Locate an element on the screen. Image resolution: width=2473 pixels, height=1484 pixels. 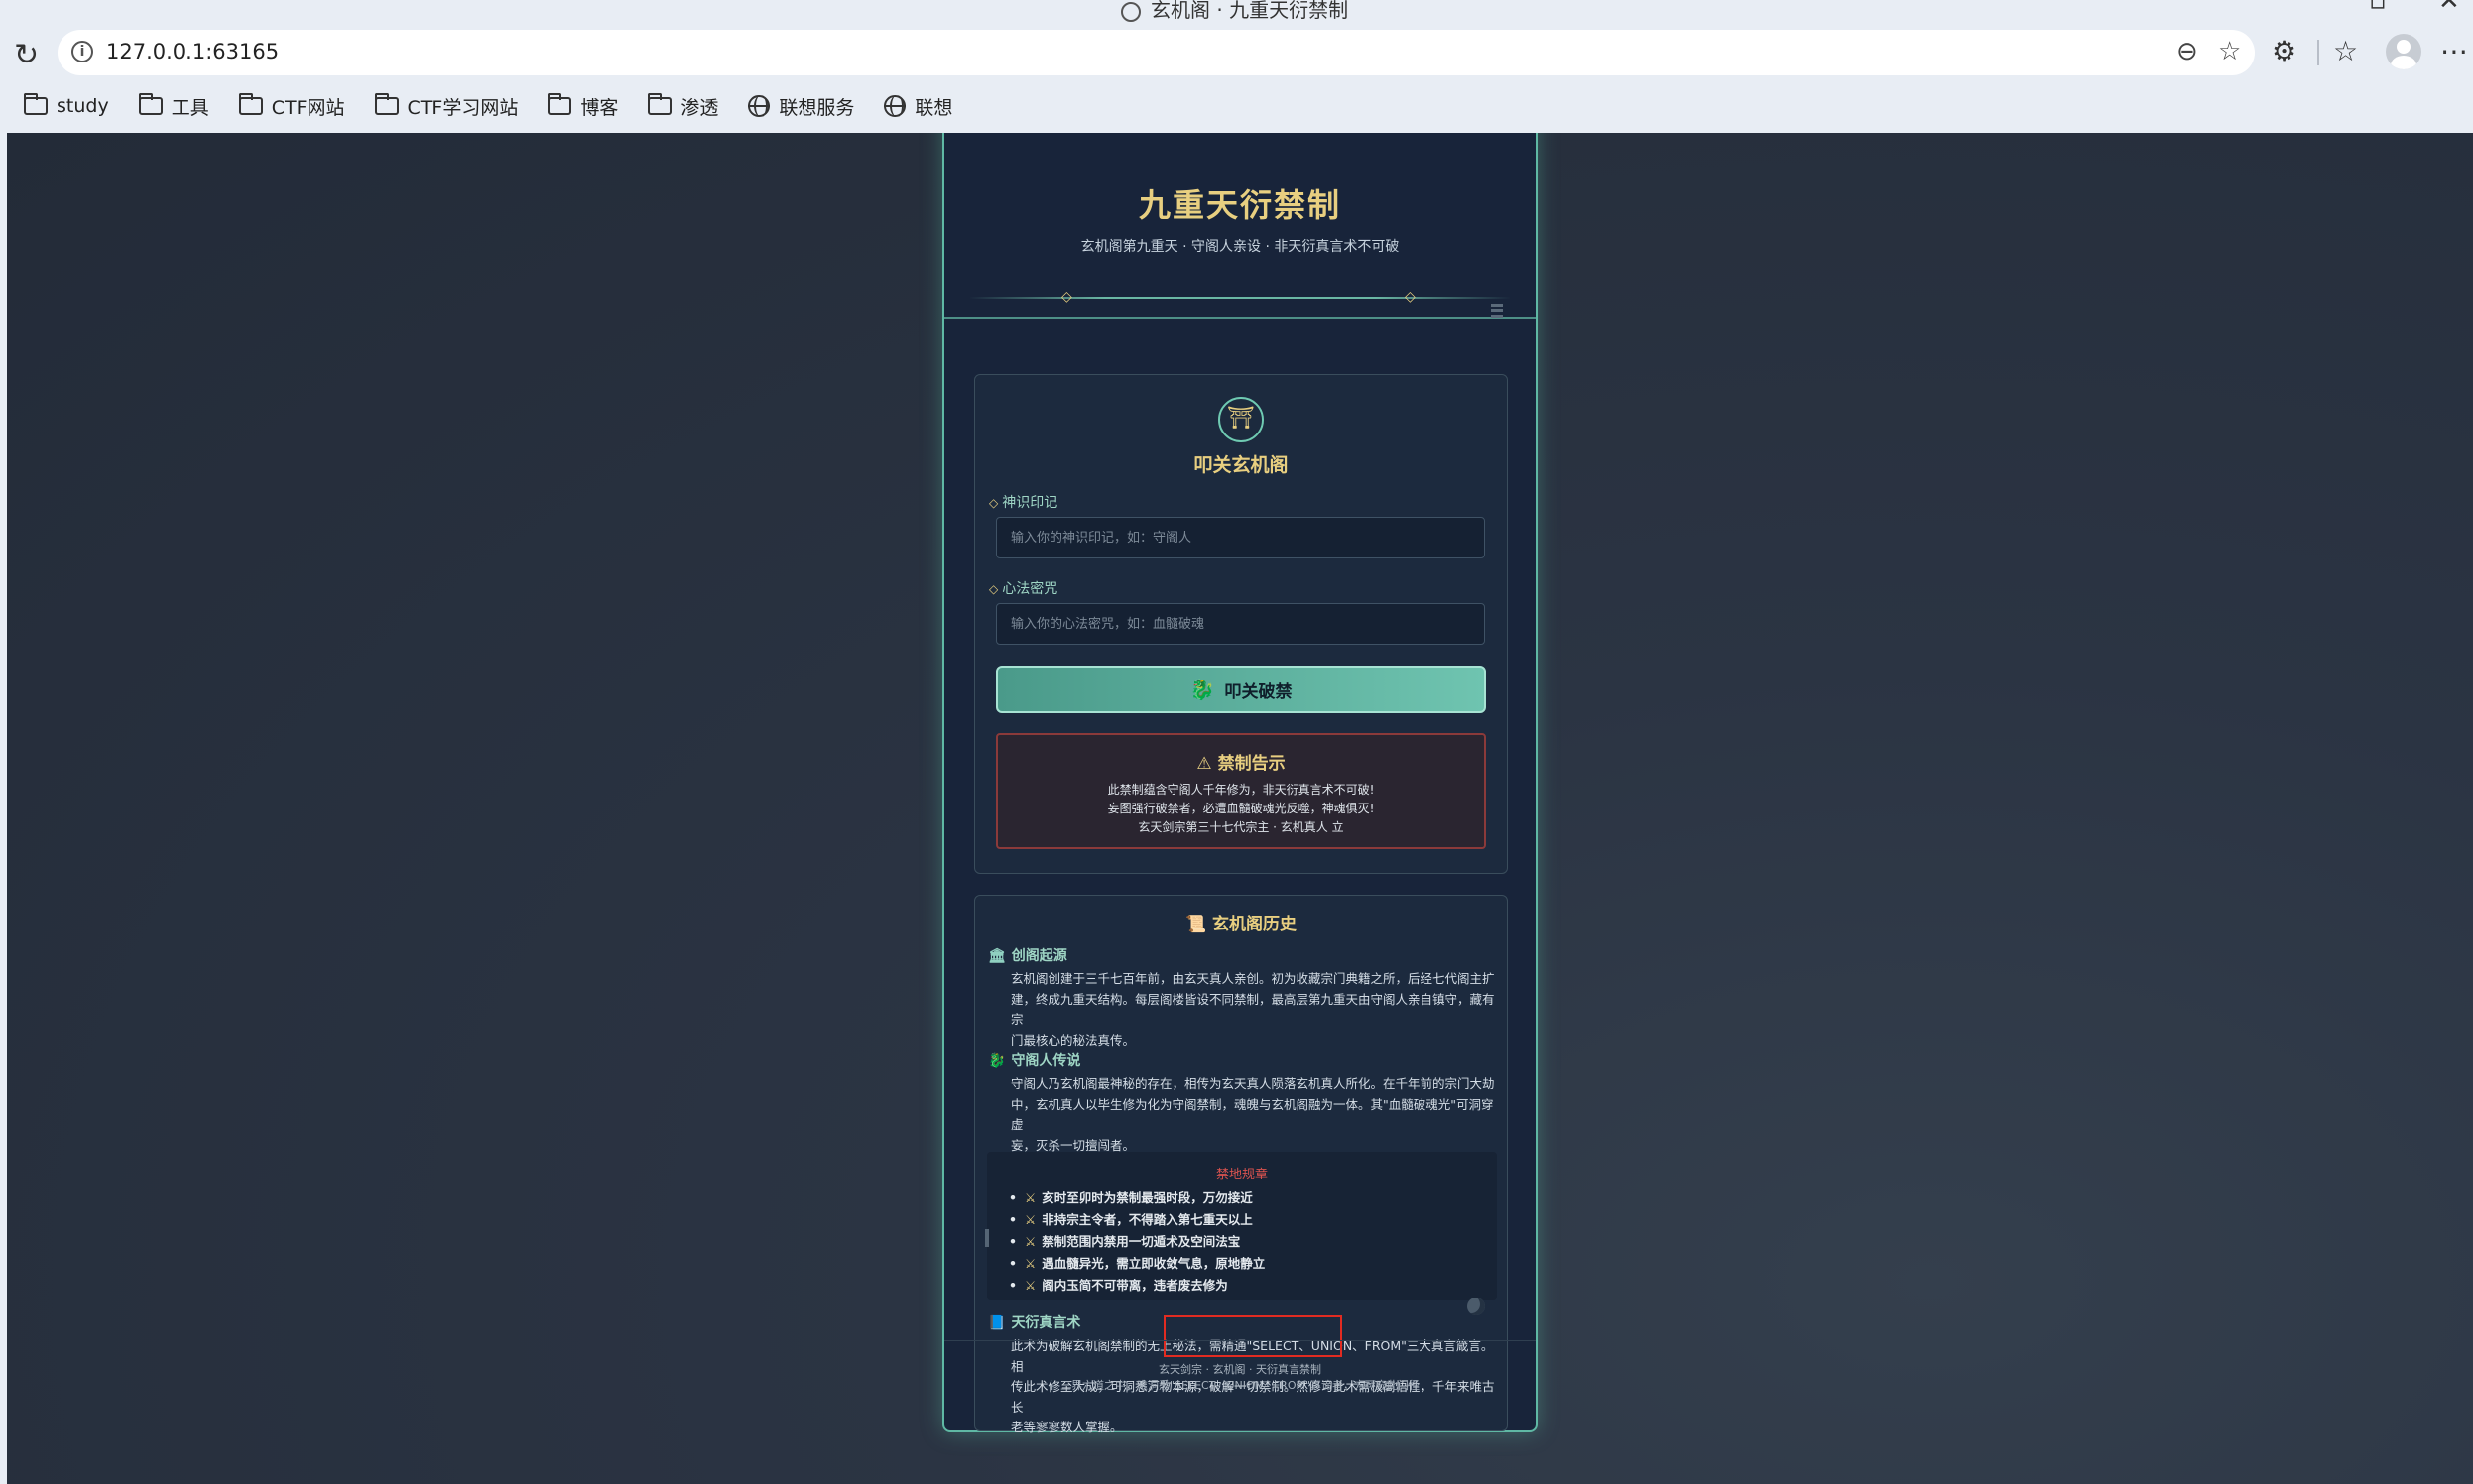
section-title-origin: 🏛 创阁起源 is located at coordinates (1027, 956).